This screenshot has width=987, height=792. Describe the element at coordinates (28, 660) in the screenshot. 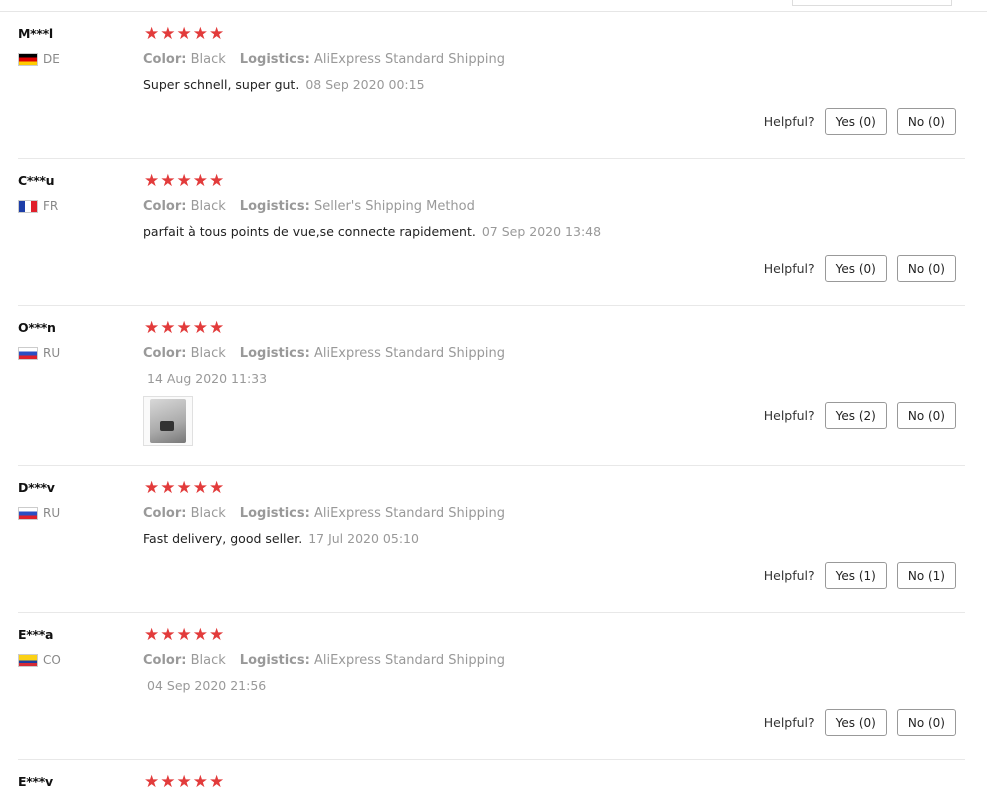

I see `colombia-flag-icon` at that location.